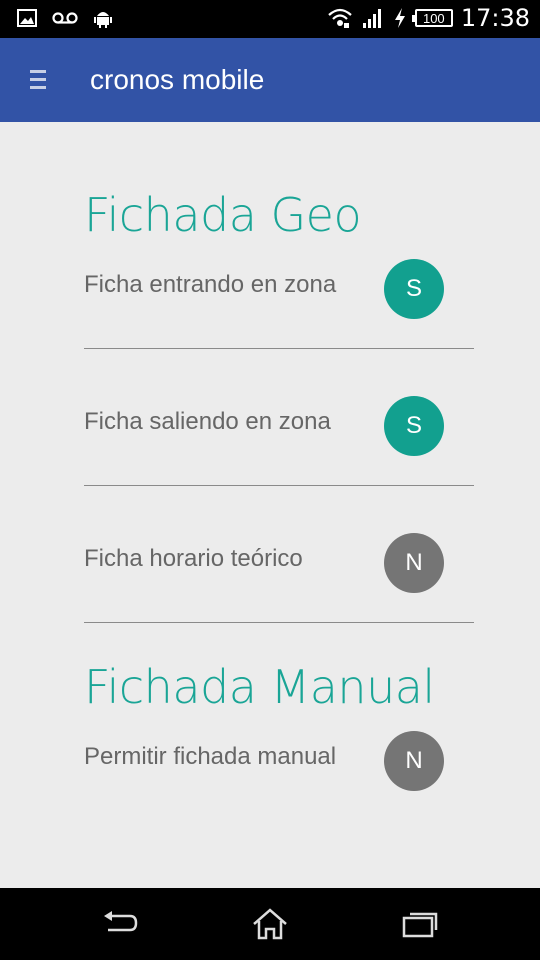 This screenshot has width=540, height=960. Describe the element at coordinates (399, 18) in the screenshot. I see `charging-icon` at that location.